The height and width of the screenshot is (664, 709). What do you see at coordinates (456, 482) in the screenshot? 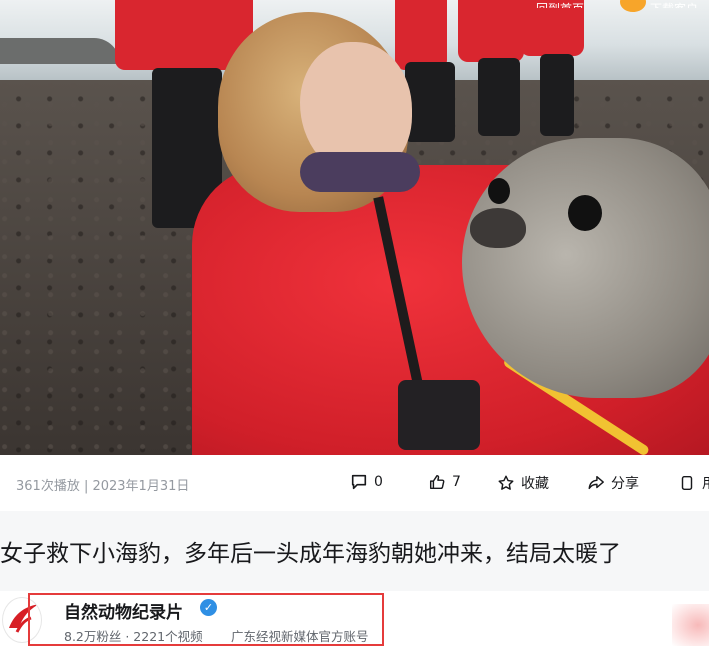
I see `like-count: 7` at bounding box center [456, 482].